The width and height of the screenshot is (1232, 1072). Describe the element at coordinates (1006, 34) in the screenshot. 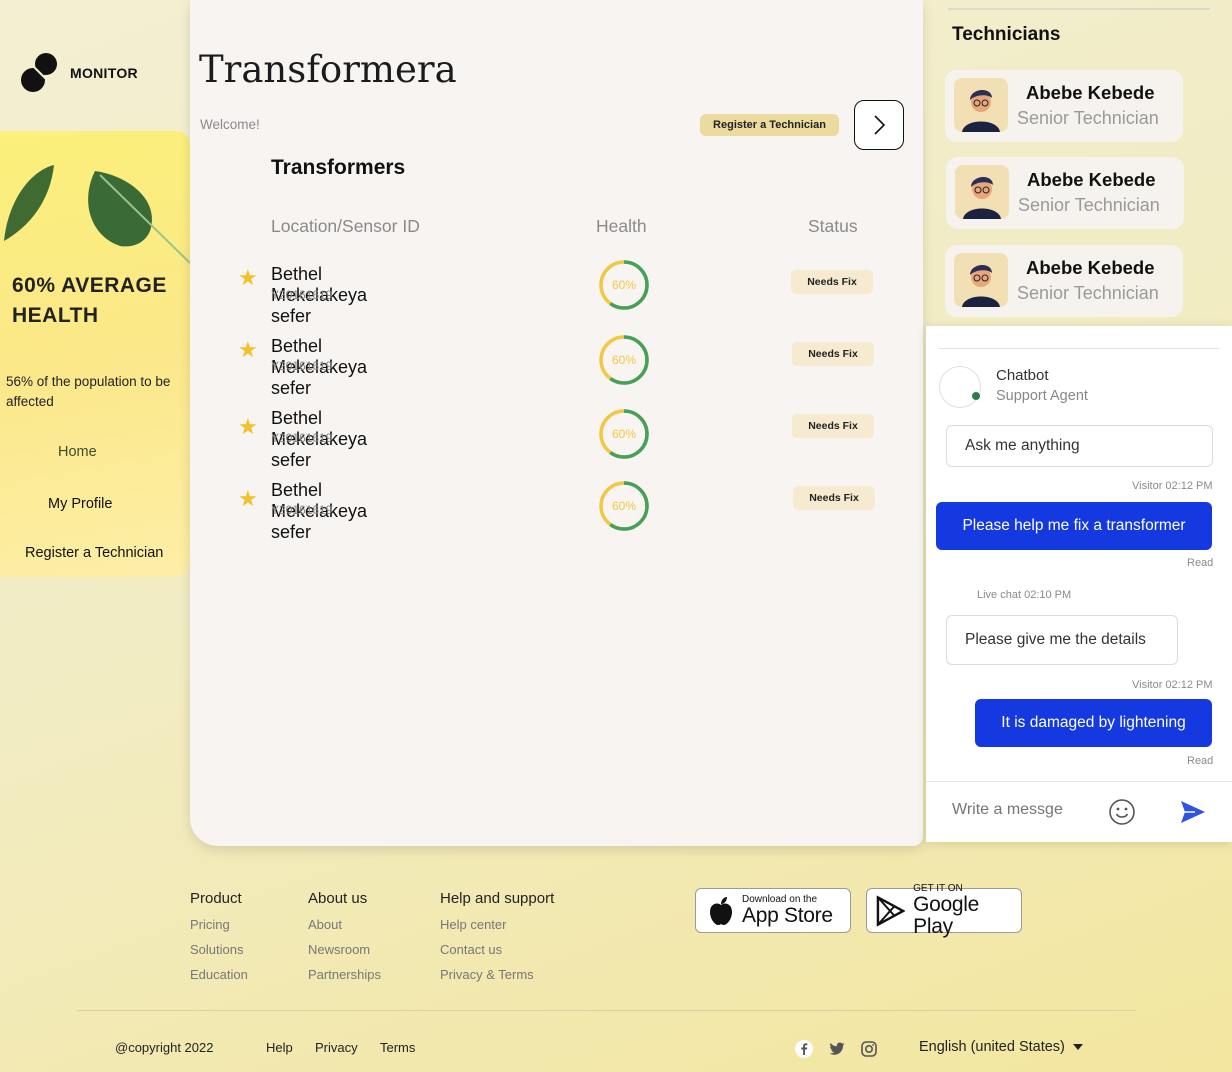

I see `technicians-title: Technicians` at that location.